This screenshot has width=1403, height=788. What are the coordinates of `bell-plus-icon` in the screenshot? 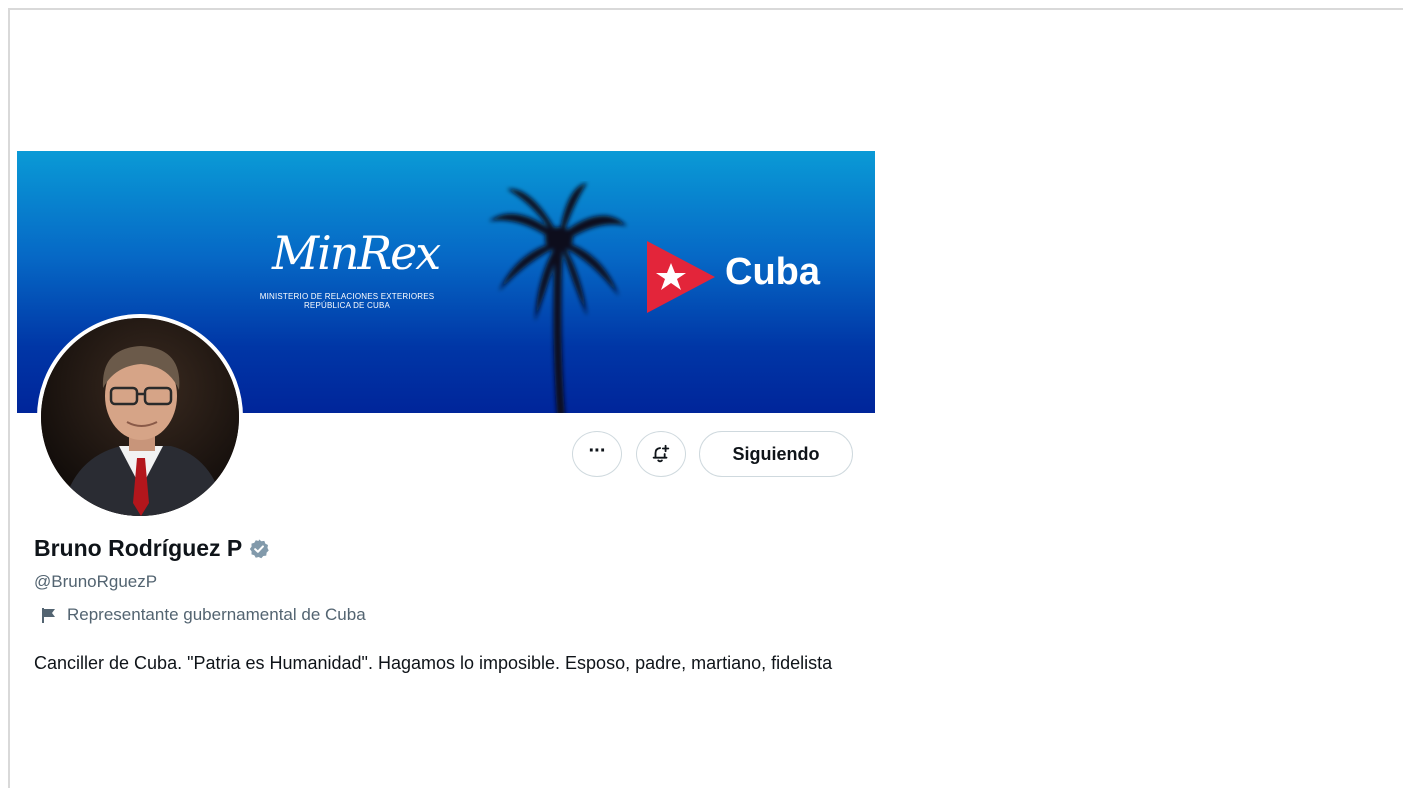 It's located at (661, 453).